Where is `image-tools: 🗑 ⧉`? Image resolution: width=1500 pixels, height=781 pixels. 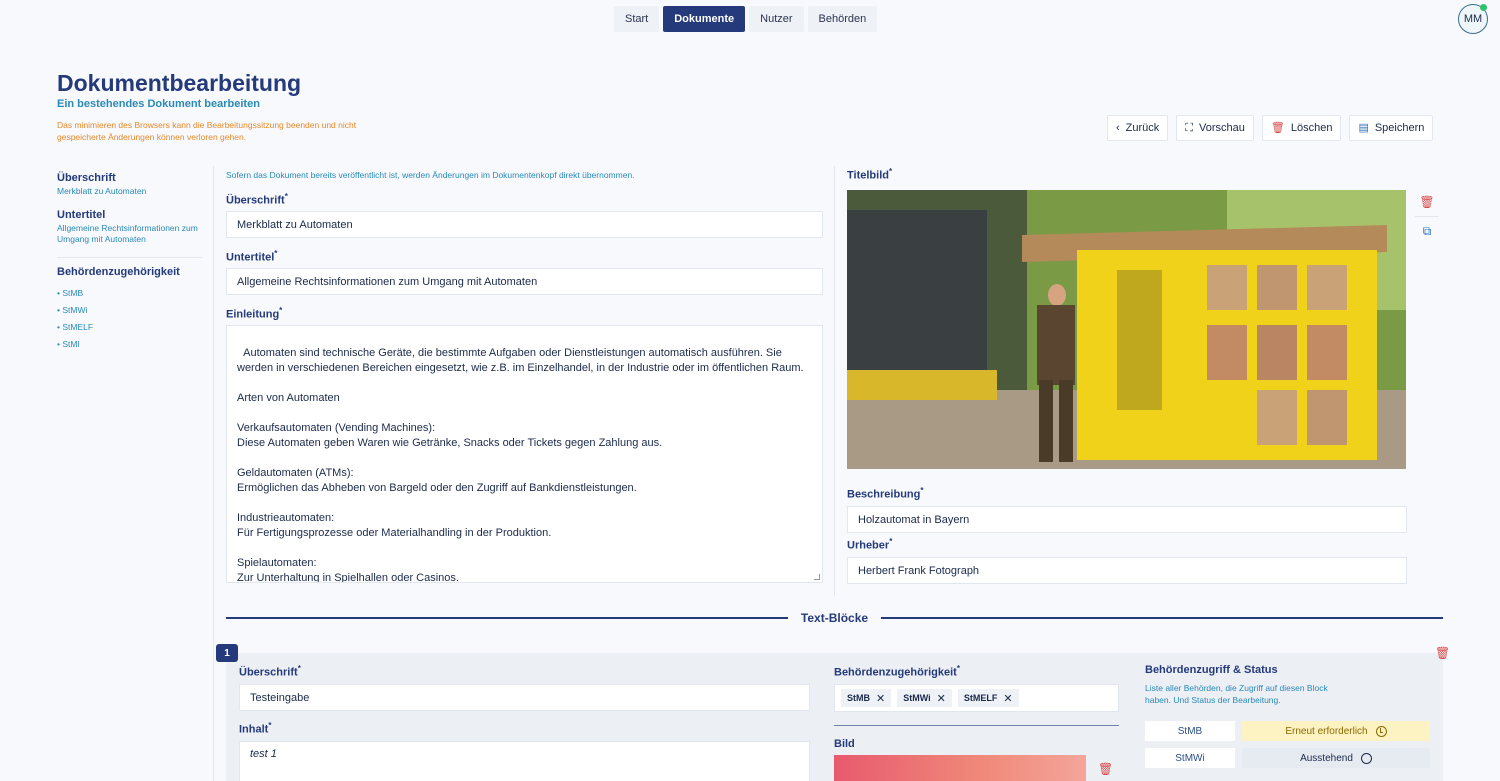
image-tools: 🗑 ⧉ is located at coordinates (1427, 216).